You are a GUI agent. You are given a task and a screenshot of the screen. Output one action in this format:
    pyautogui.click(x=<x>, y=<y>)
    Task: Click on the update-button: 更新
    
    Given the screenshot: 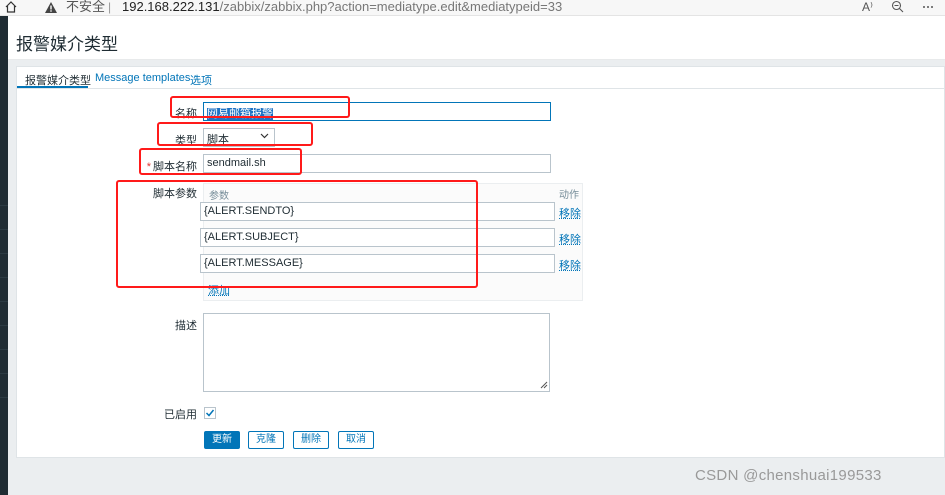 What is the action you would take?
    pyautogui.click(x=222, y=440)
    